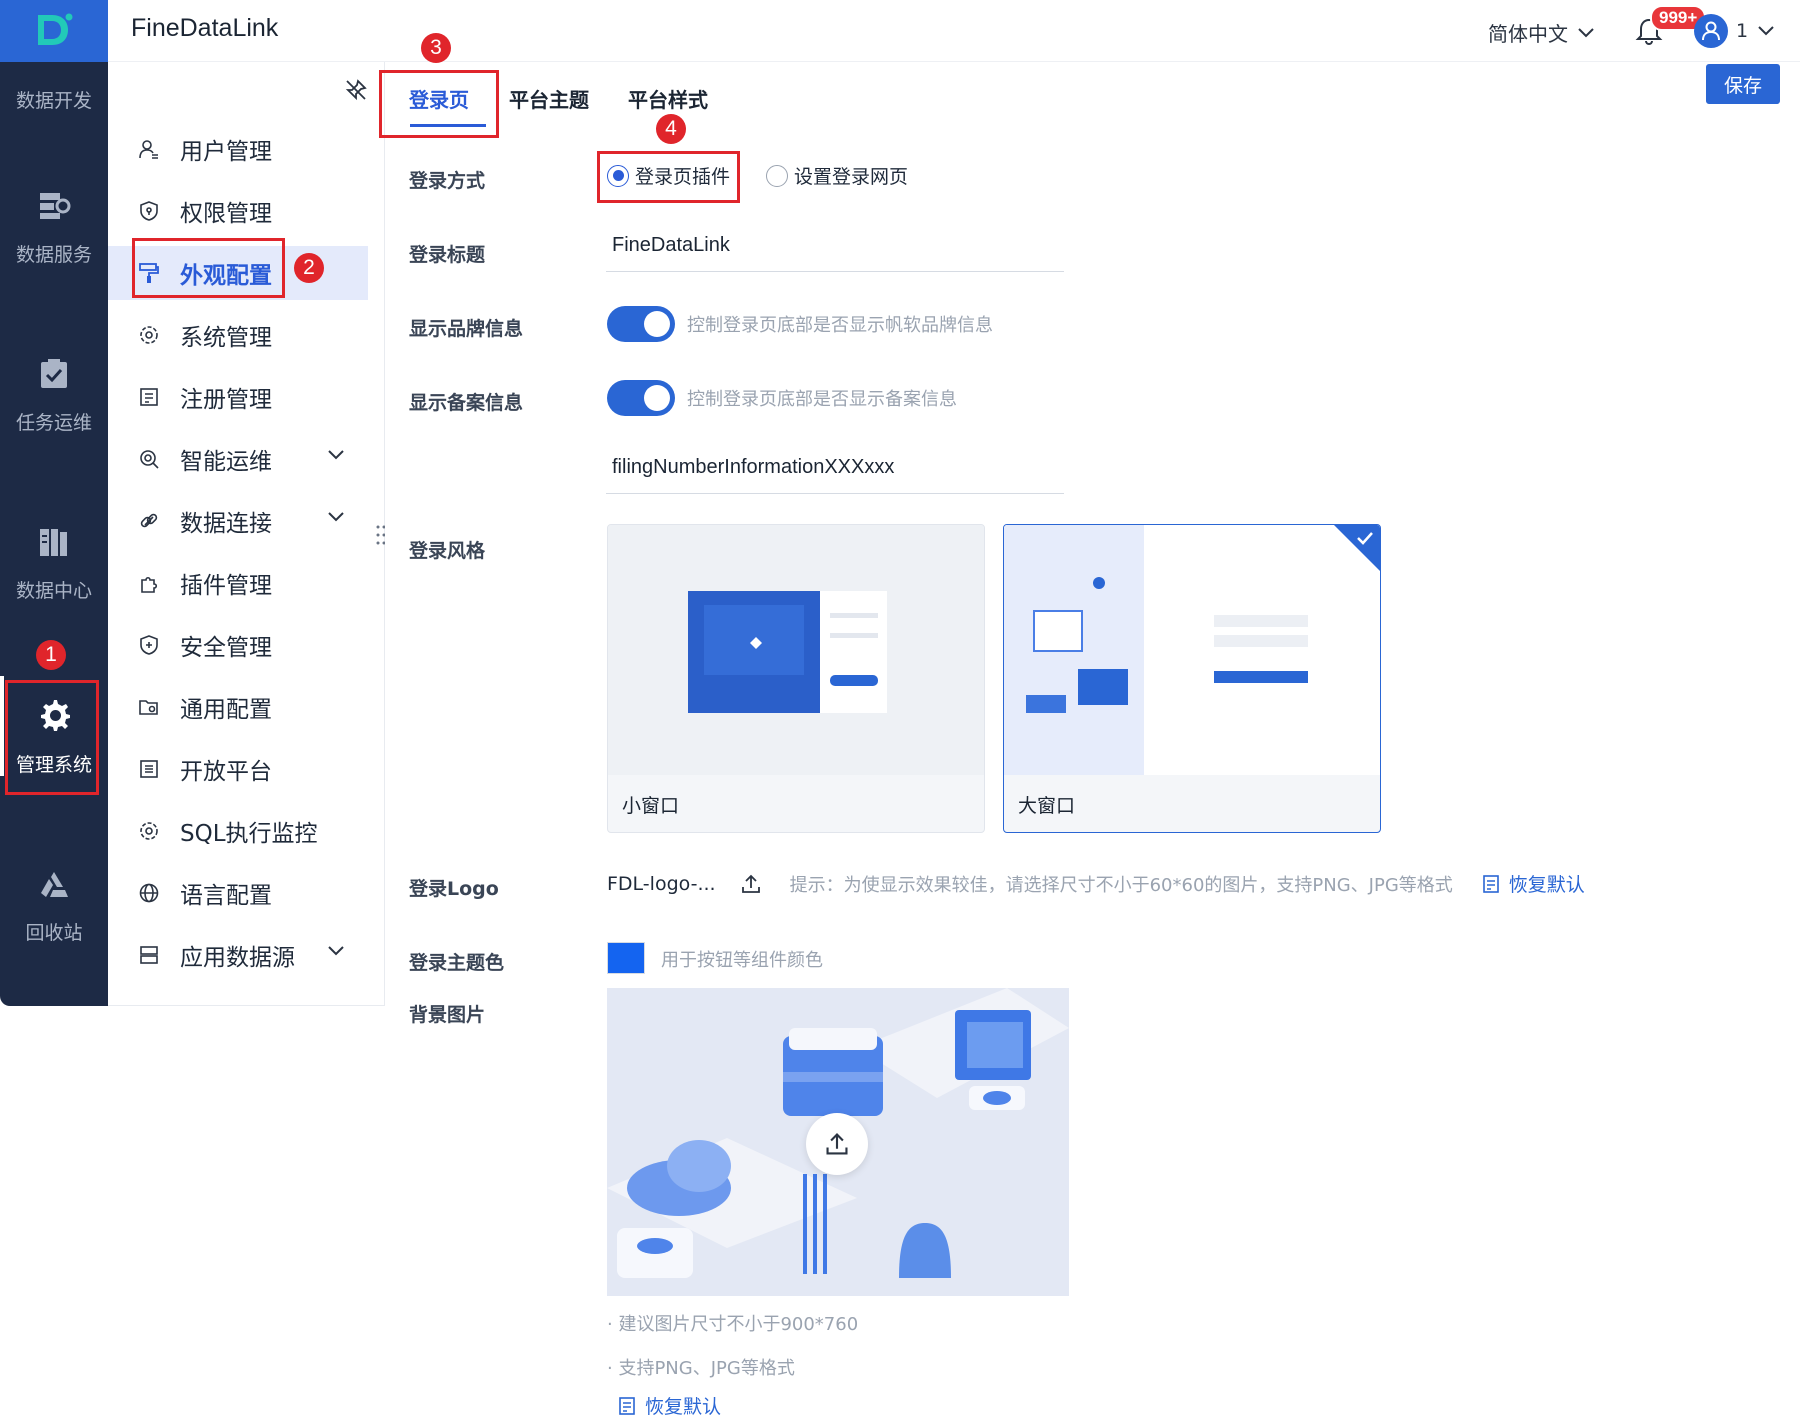 The width and height of the screenshot is (1800, 1424). Describe the element at coordinates (149, 831) in the screenshot. I see `sql-monitor-icon` at that location.